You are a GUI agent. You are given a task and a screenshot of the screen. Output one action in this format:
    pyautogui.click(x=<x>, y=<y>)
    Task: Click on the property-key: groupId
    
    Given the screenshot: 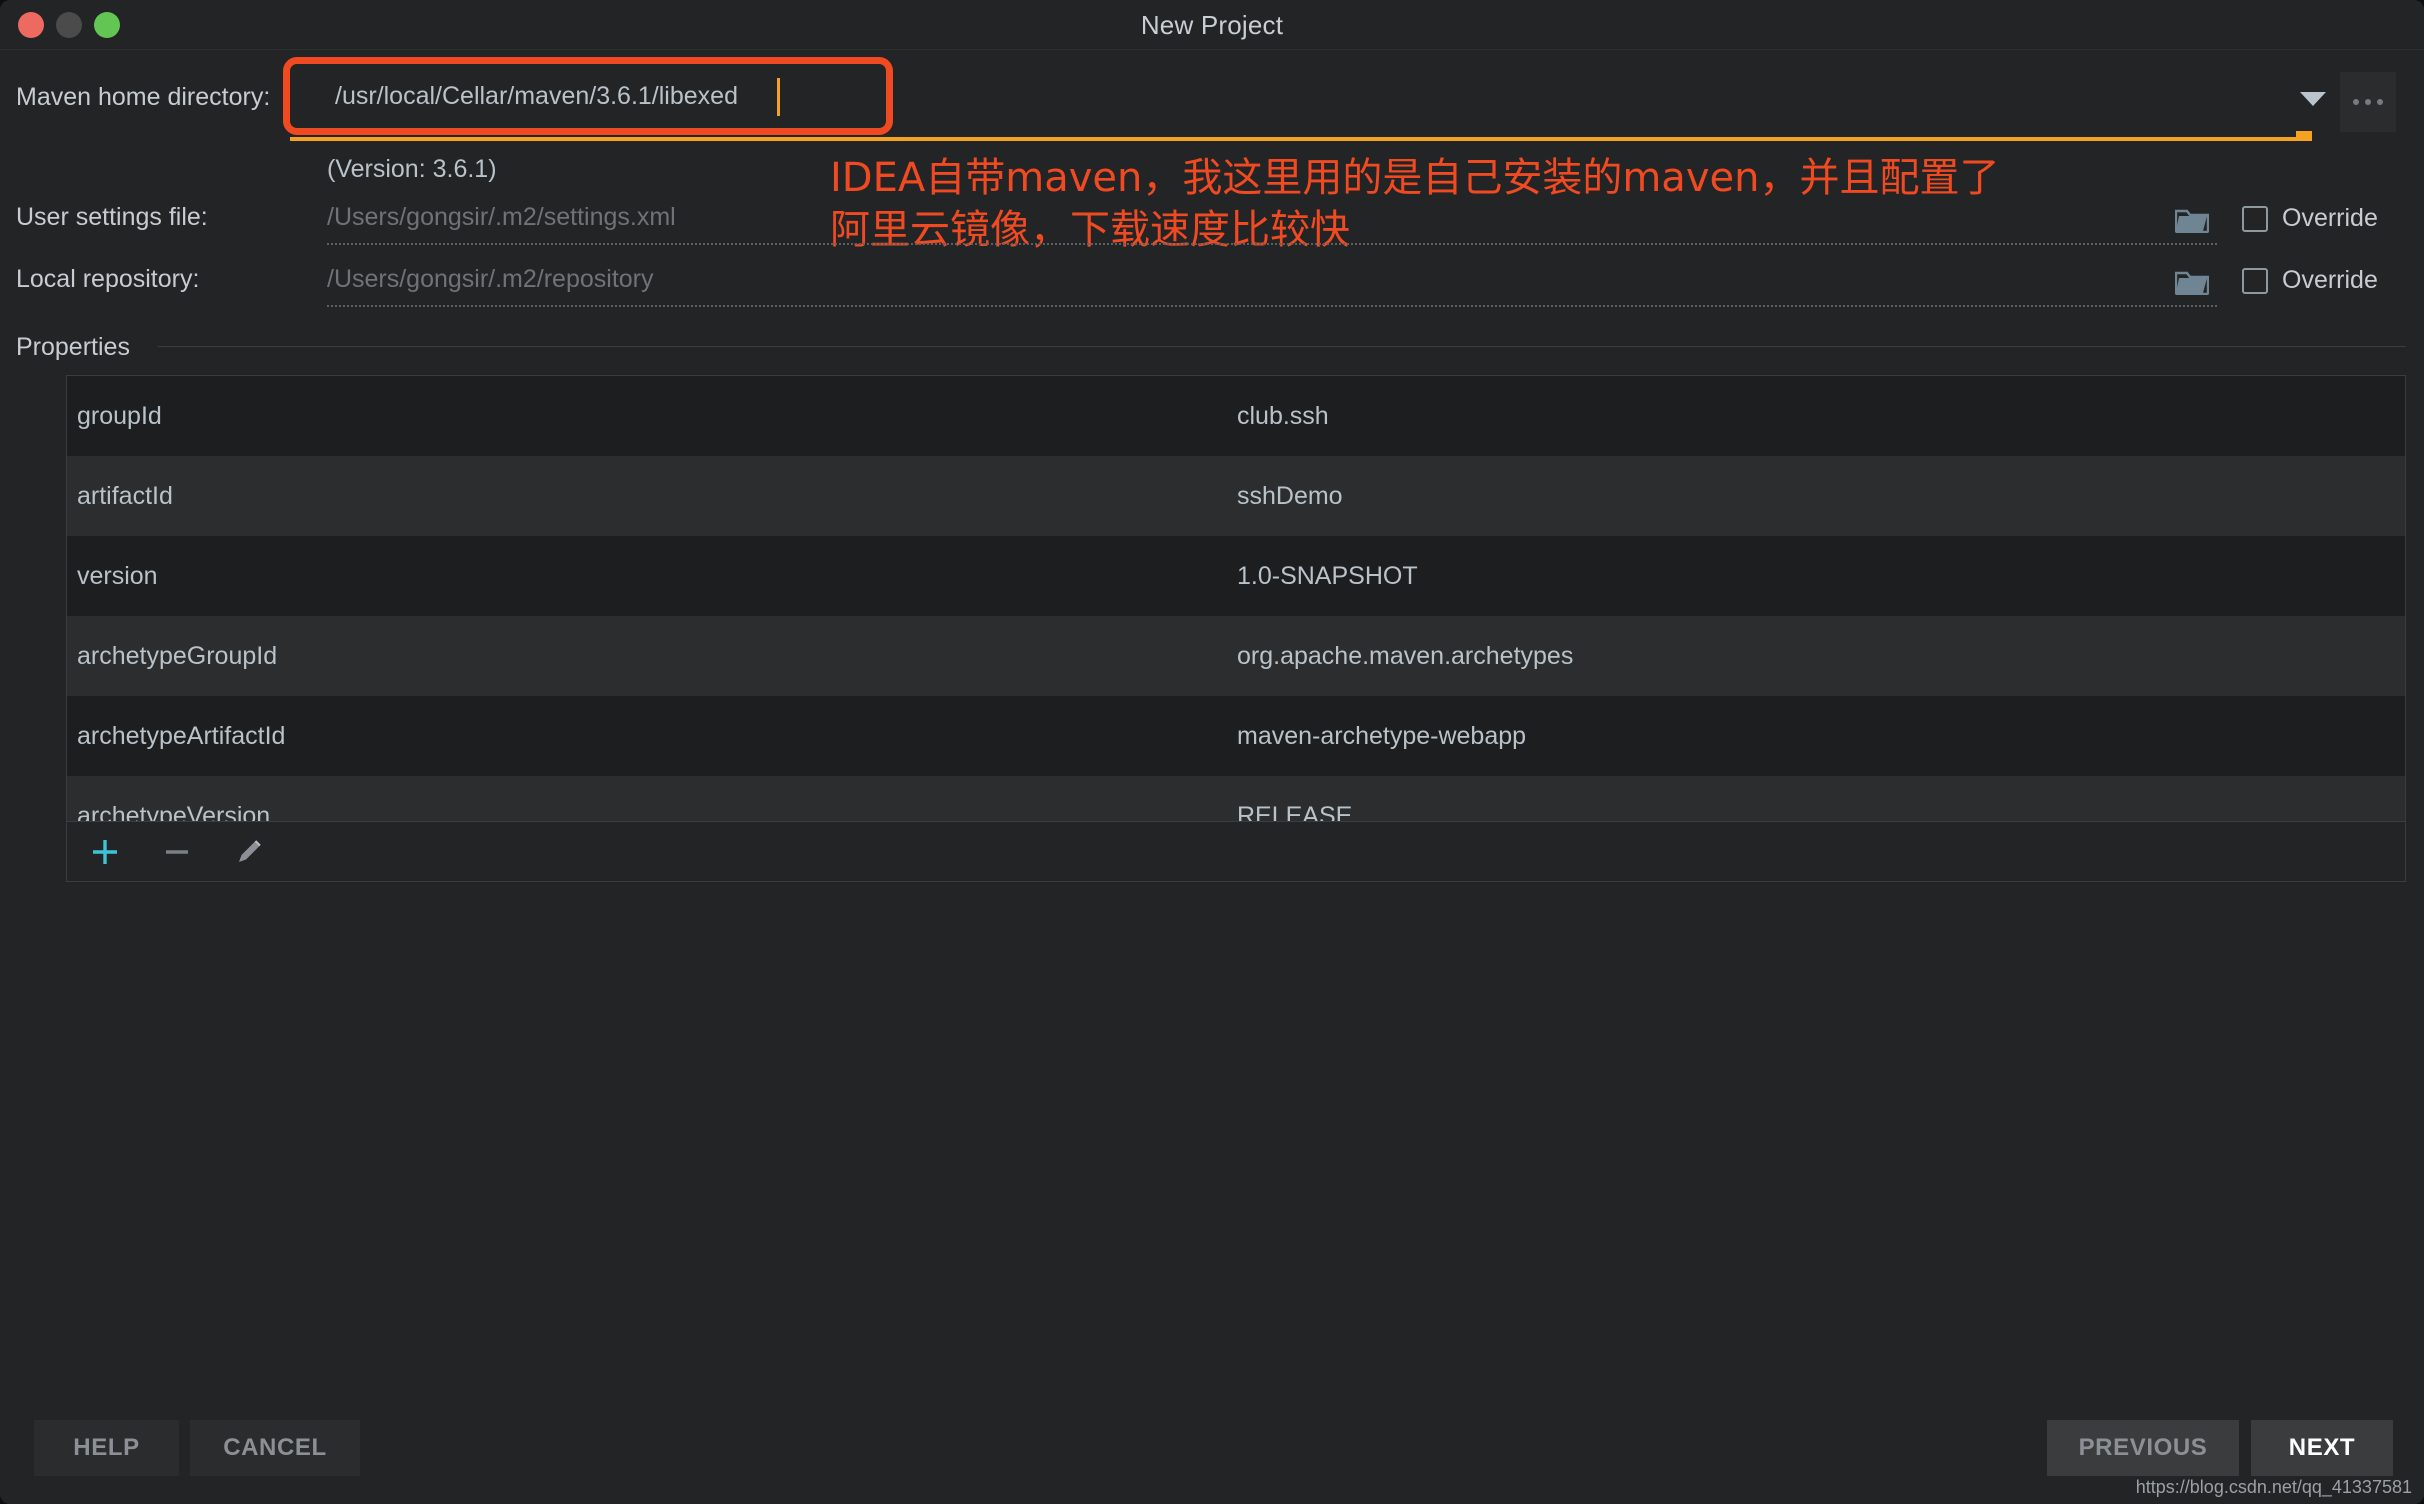 What is the action you would take?
    pyautogui.click(x=119, y=415)
    